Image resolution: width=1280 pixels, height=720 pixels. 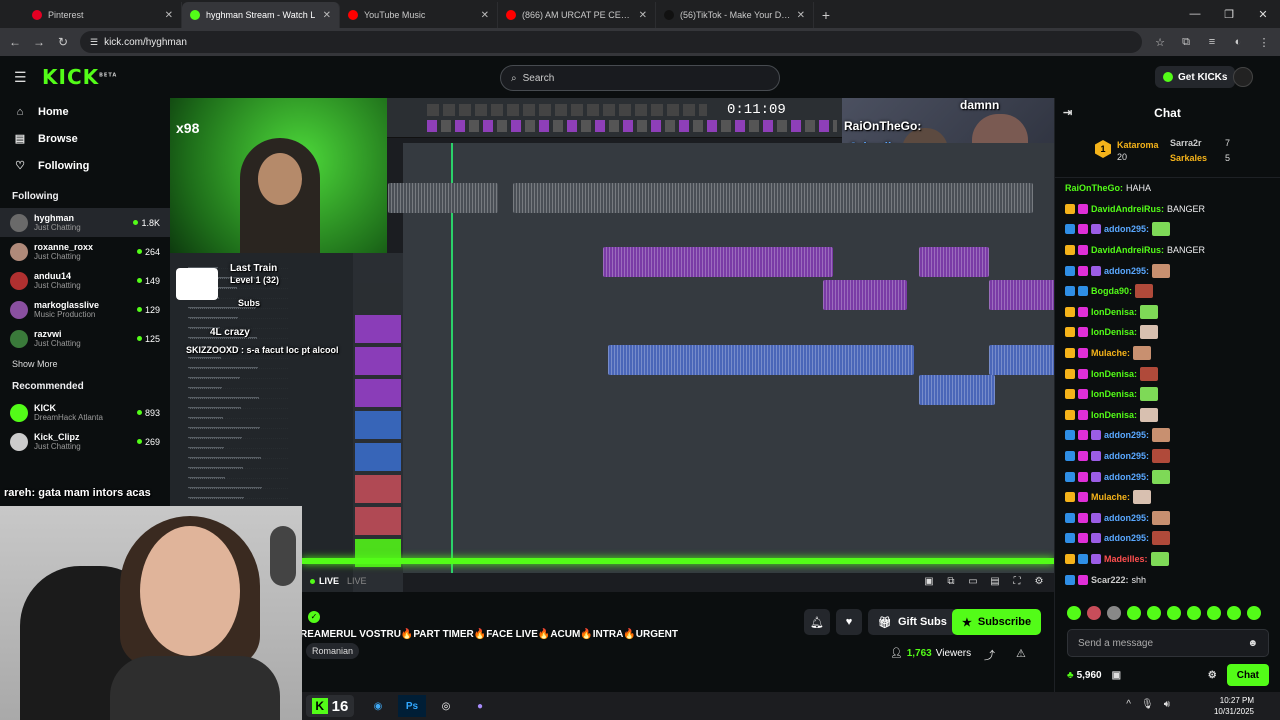 I want to click on get-kicks-button: Get KICKs, so click(x=1195, y=77).